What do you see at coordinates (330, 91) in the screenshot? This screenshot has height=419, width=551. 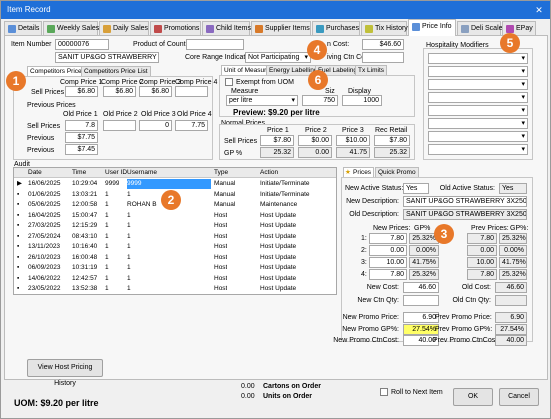 I see `size-label: Siz` at bounding box center [330, 91].